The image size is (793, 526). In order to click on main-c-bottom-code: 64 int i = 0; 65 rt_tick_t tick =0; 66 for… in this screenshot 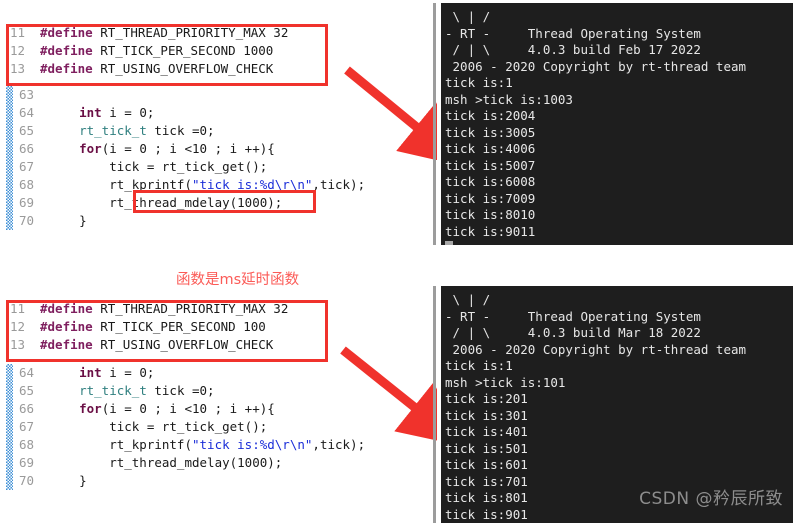, I will do `click(216, 437)`.